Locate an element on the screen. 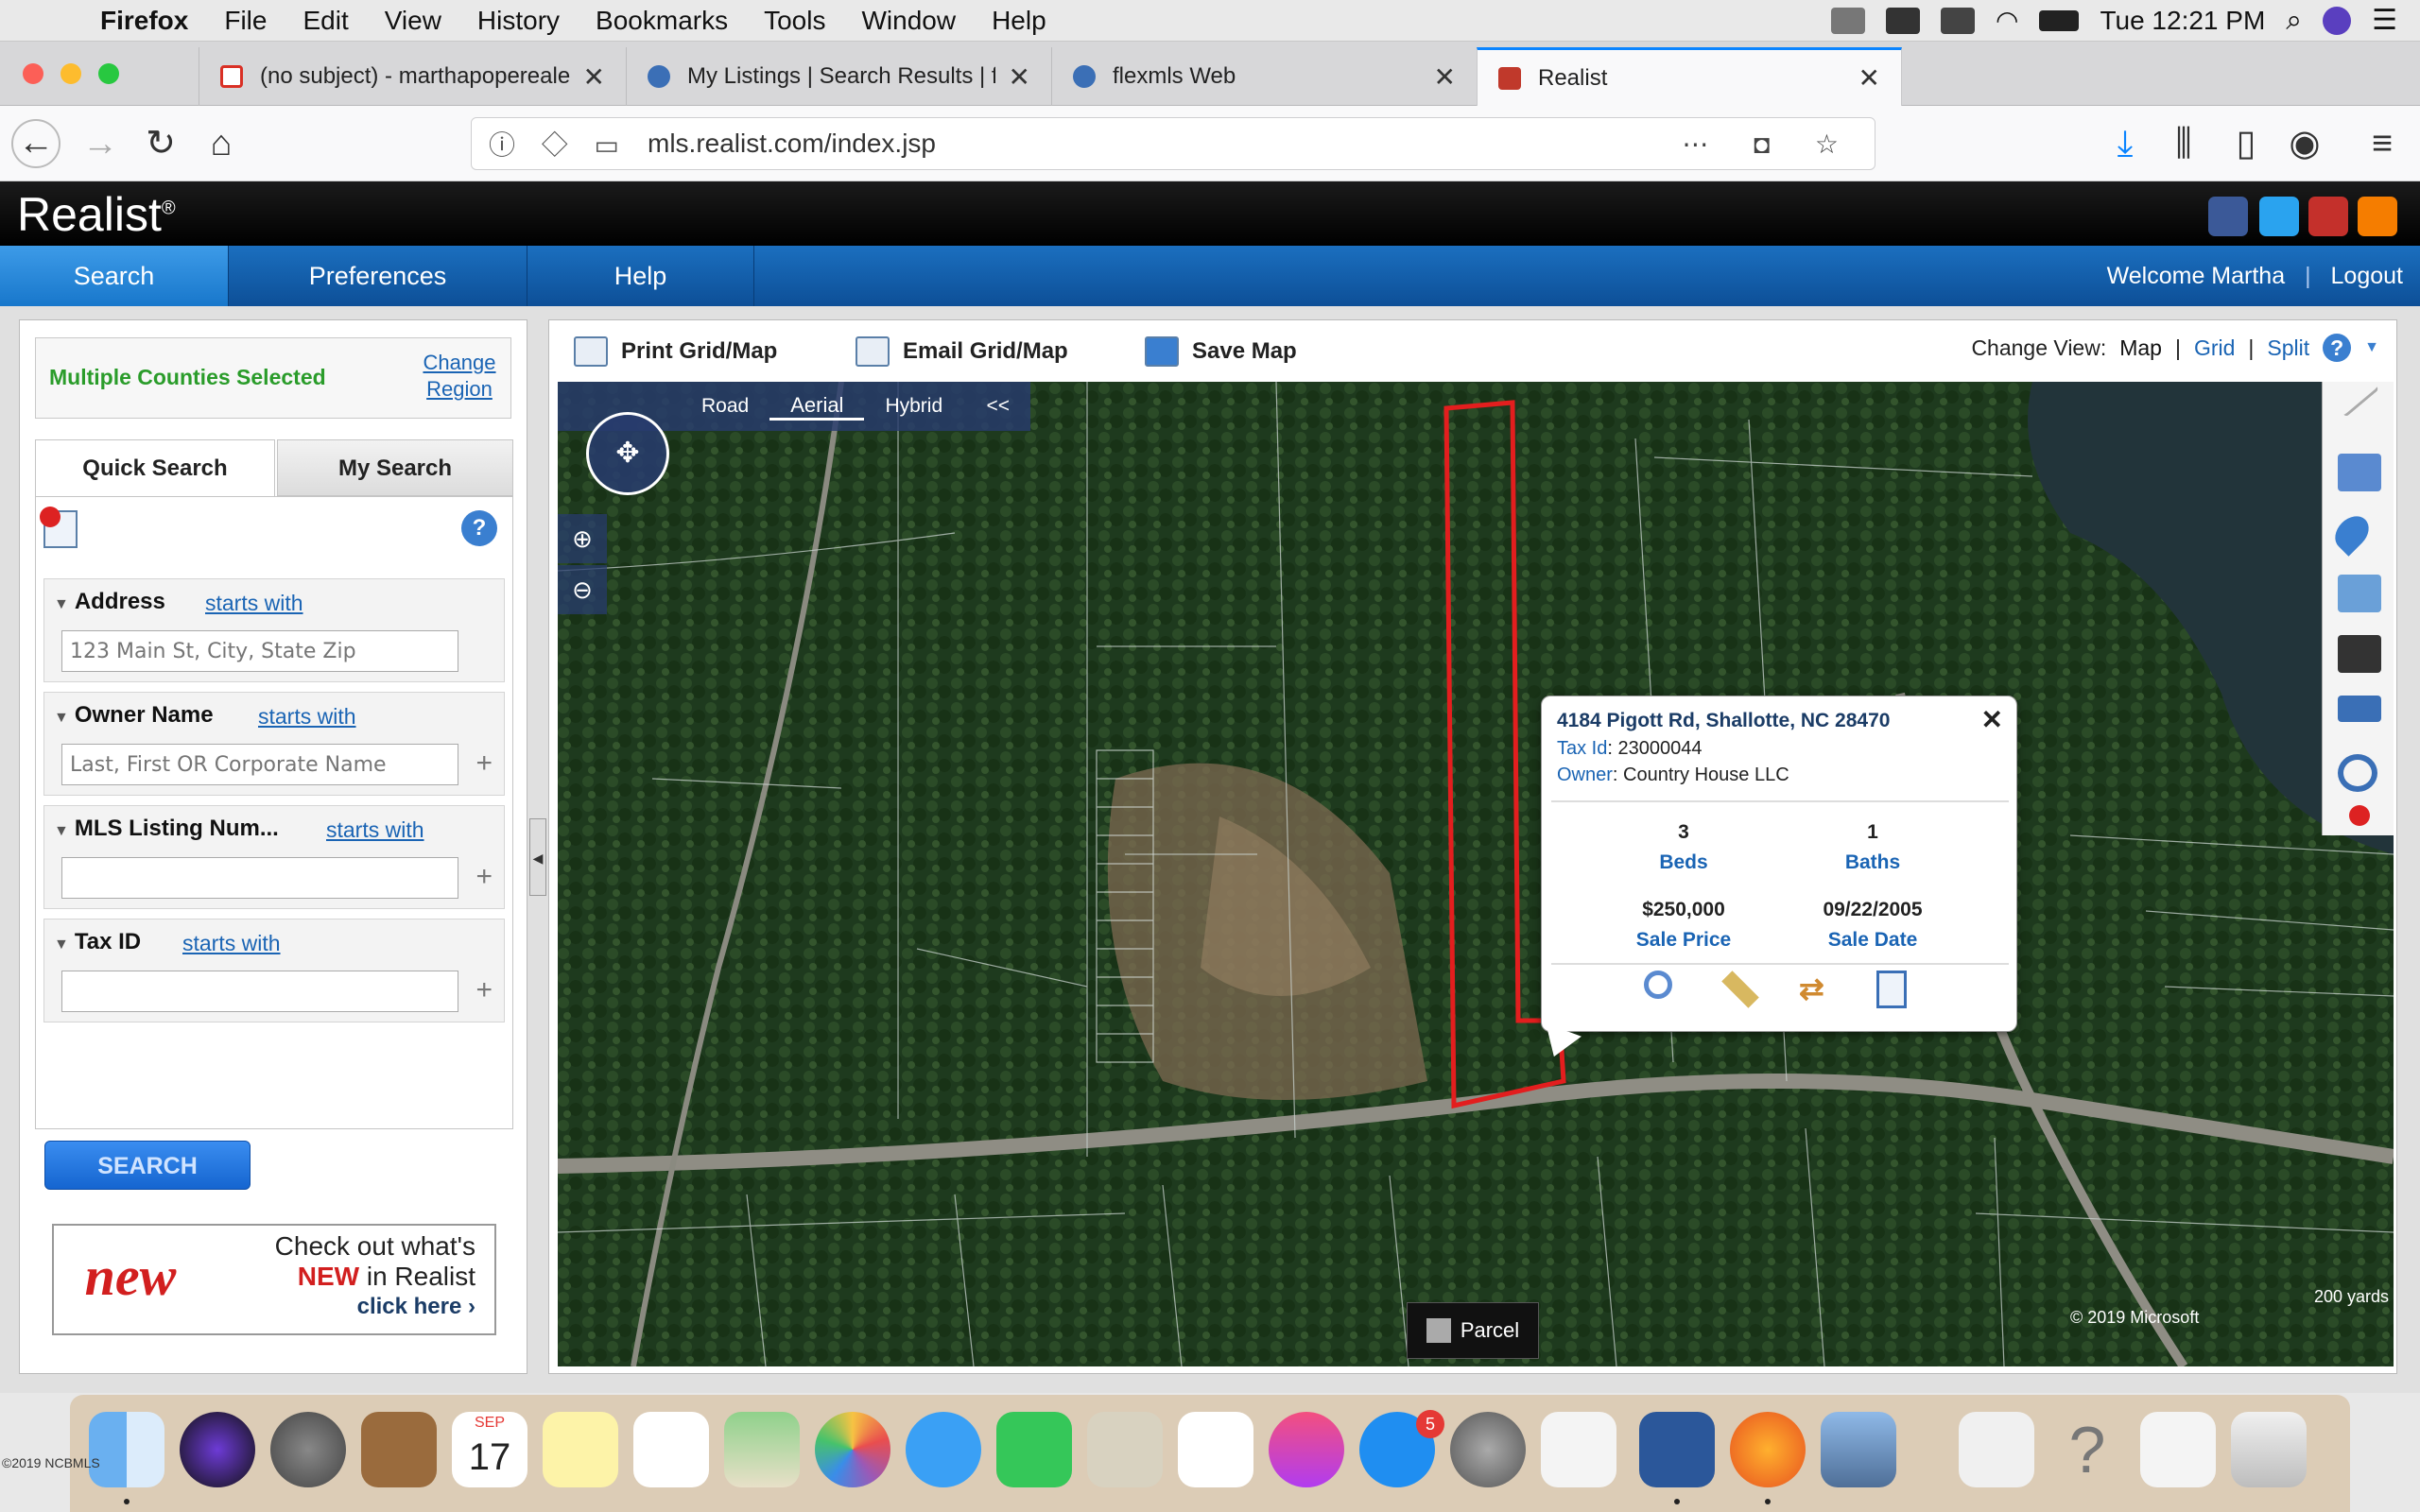 Image resolution: width=2420 pixels, height=1512 pixels. chevron-down-icon: ▼ is located at coordinates (2371, 347).